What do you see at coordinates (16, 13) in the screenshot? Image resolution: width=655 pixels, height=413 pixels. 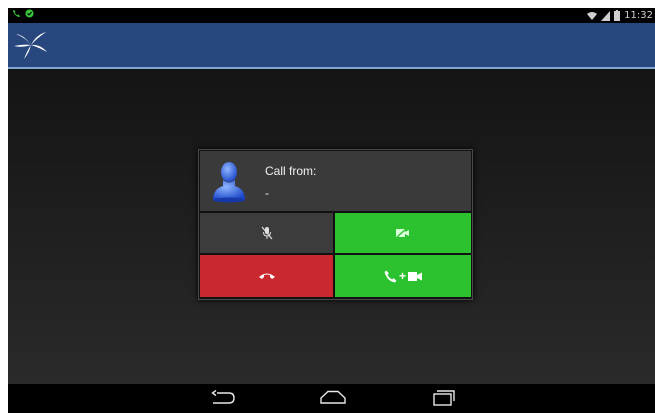 I see `phone-call-icon` at bounding box center [16, 13].